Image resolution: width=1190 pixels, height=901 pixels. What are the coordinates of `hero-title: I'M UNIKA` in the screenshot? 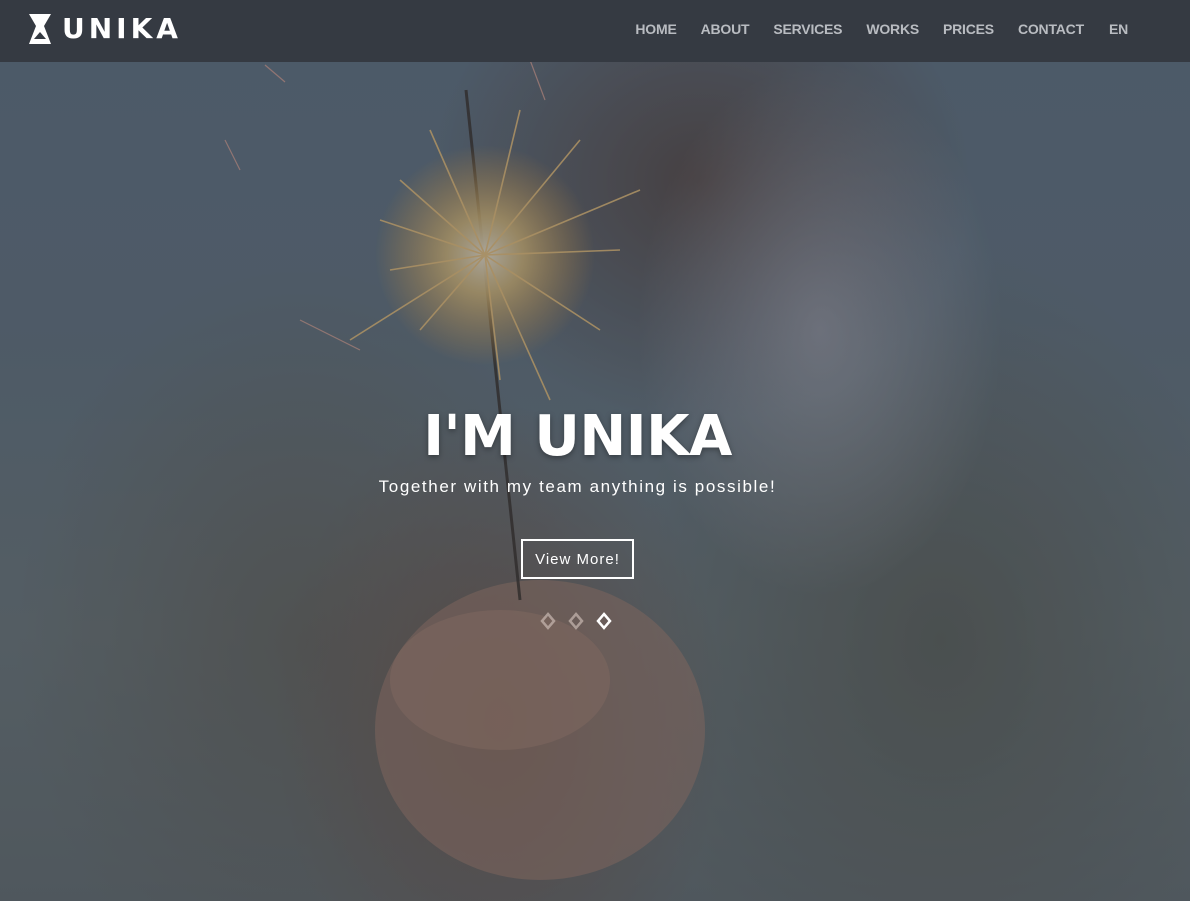 It's located at (577, 436).